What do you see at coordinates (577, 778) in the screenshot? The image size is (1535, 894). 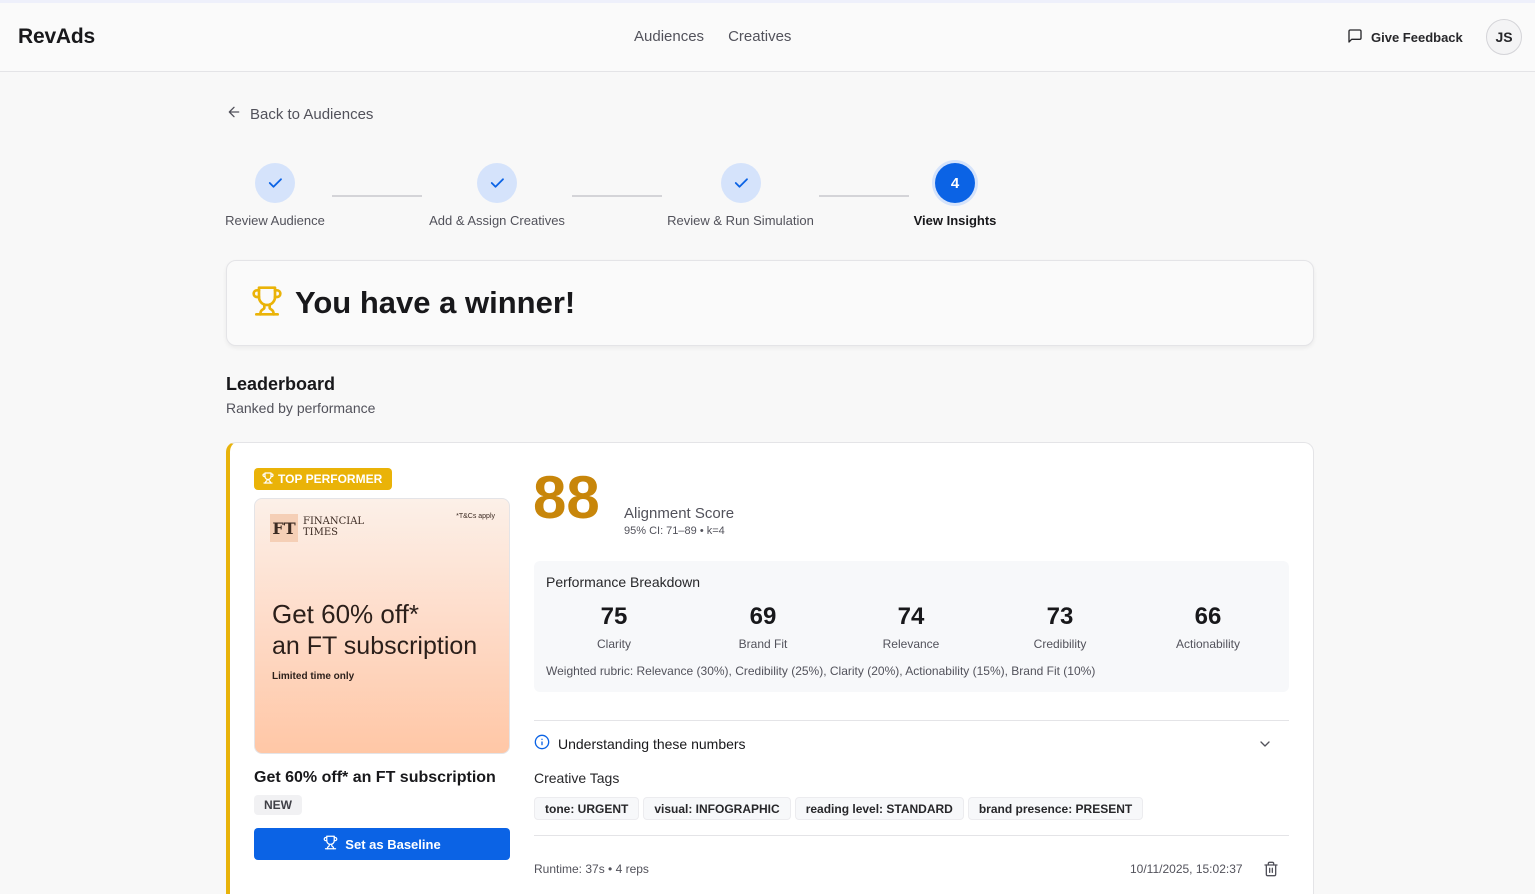 I see `creative-tags-title: Creative Tags` at bounding box center [577, 778].